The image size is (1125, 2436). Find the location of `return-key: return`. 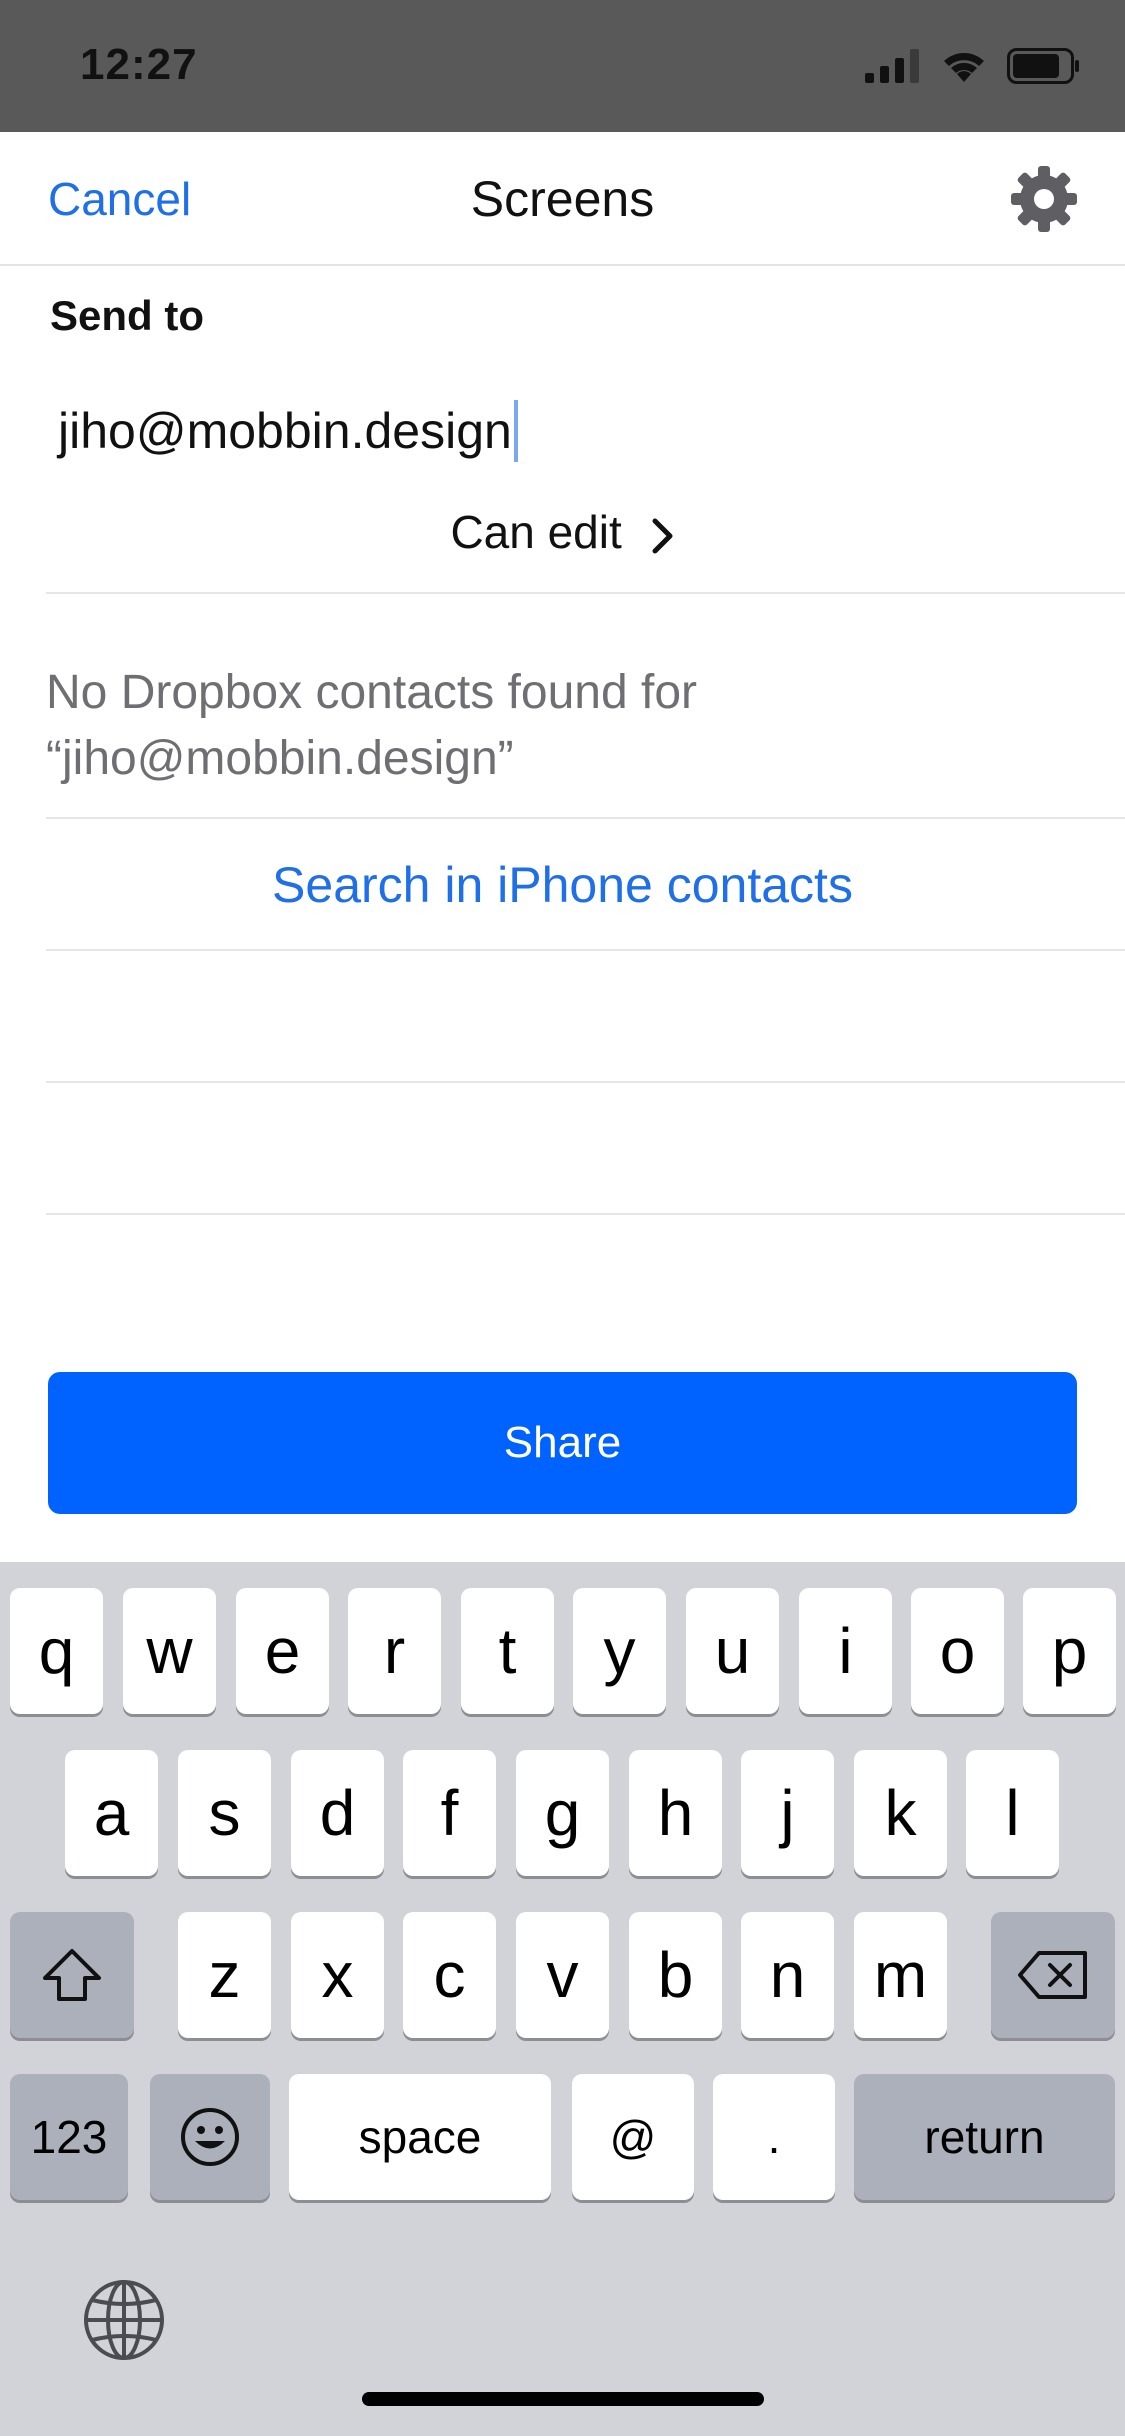

return-key: return is located at coordinates (984, 2137).